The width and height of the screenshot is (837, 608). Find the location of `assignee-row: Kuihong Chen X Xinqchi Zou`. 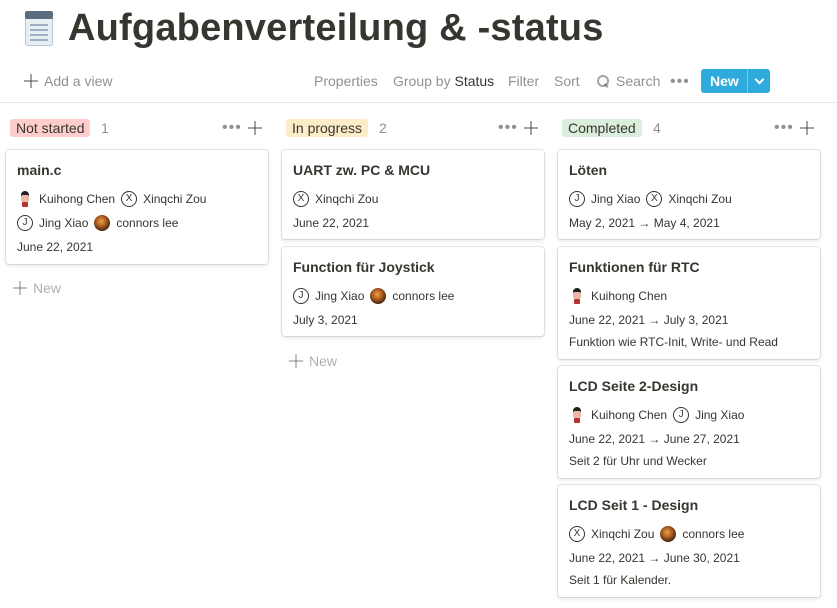

assignee-row: Kuihong Chen X Xinqchi Zou is located at coordinates (114, 199).